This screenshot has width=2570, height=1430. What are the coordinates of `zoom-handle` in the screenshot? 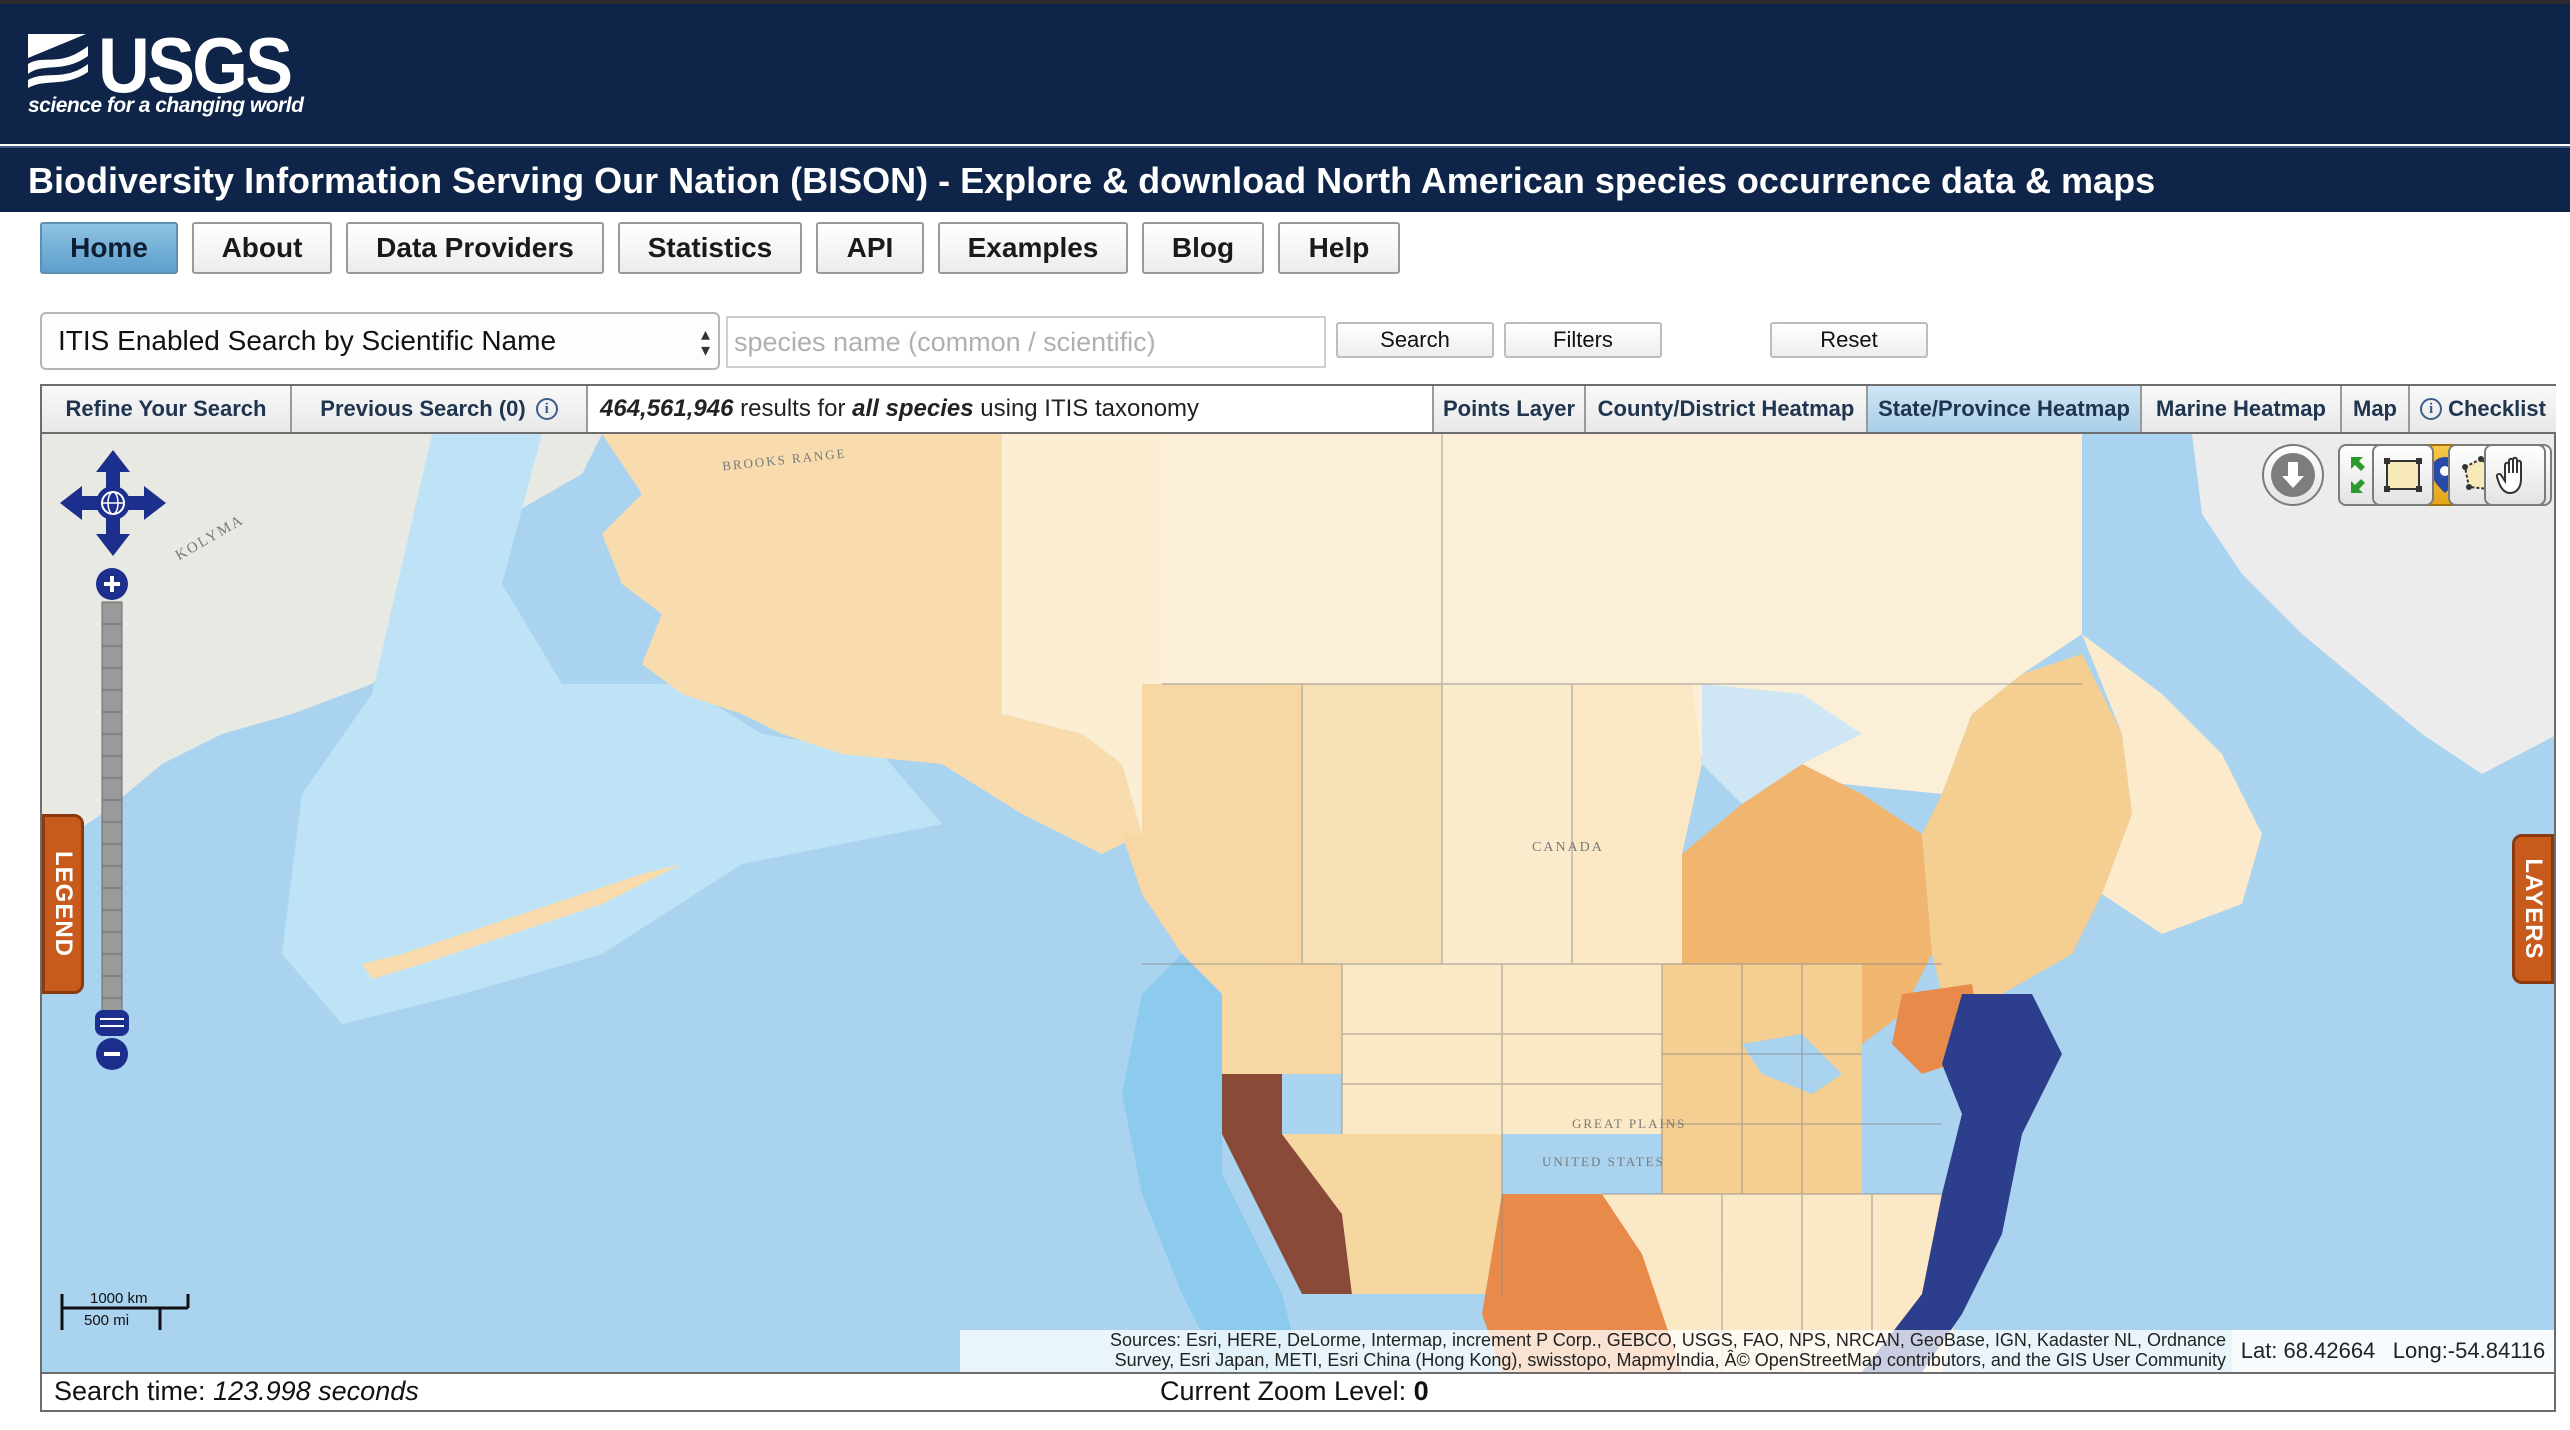 It's located at (112, 1023).